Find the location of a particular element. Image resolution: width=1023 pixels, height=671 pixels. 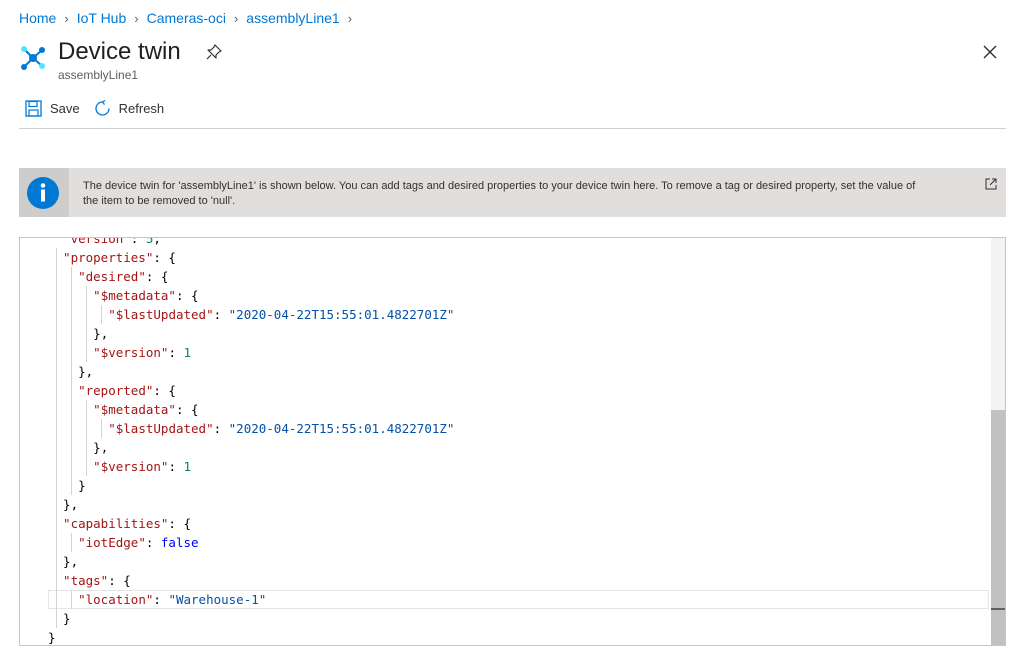

code-line: "tags": { is located at coordinates (97, 580).